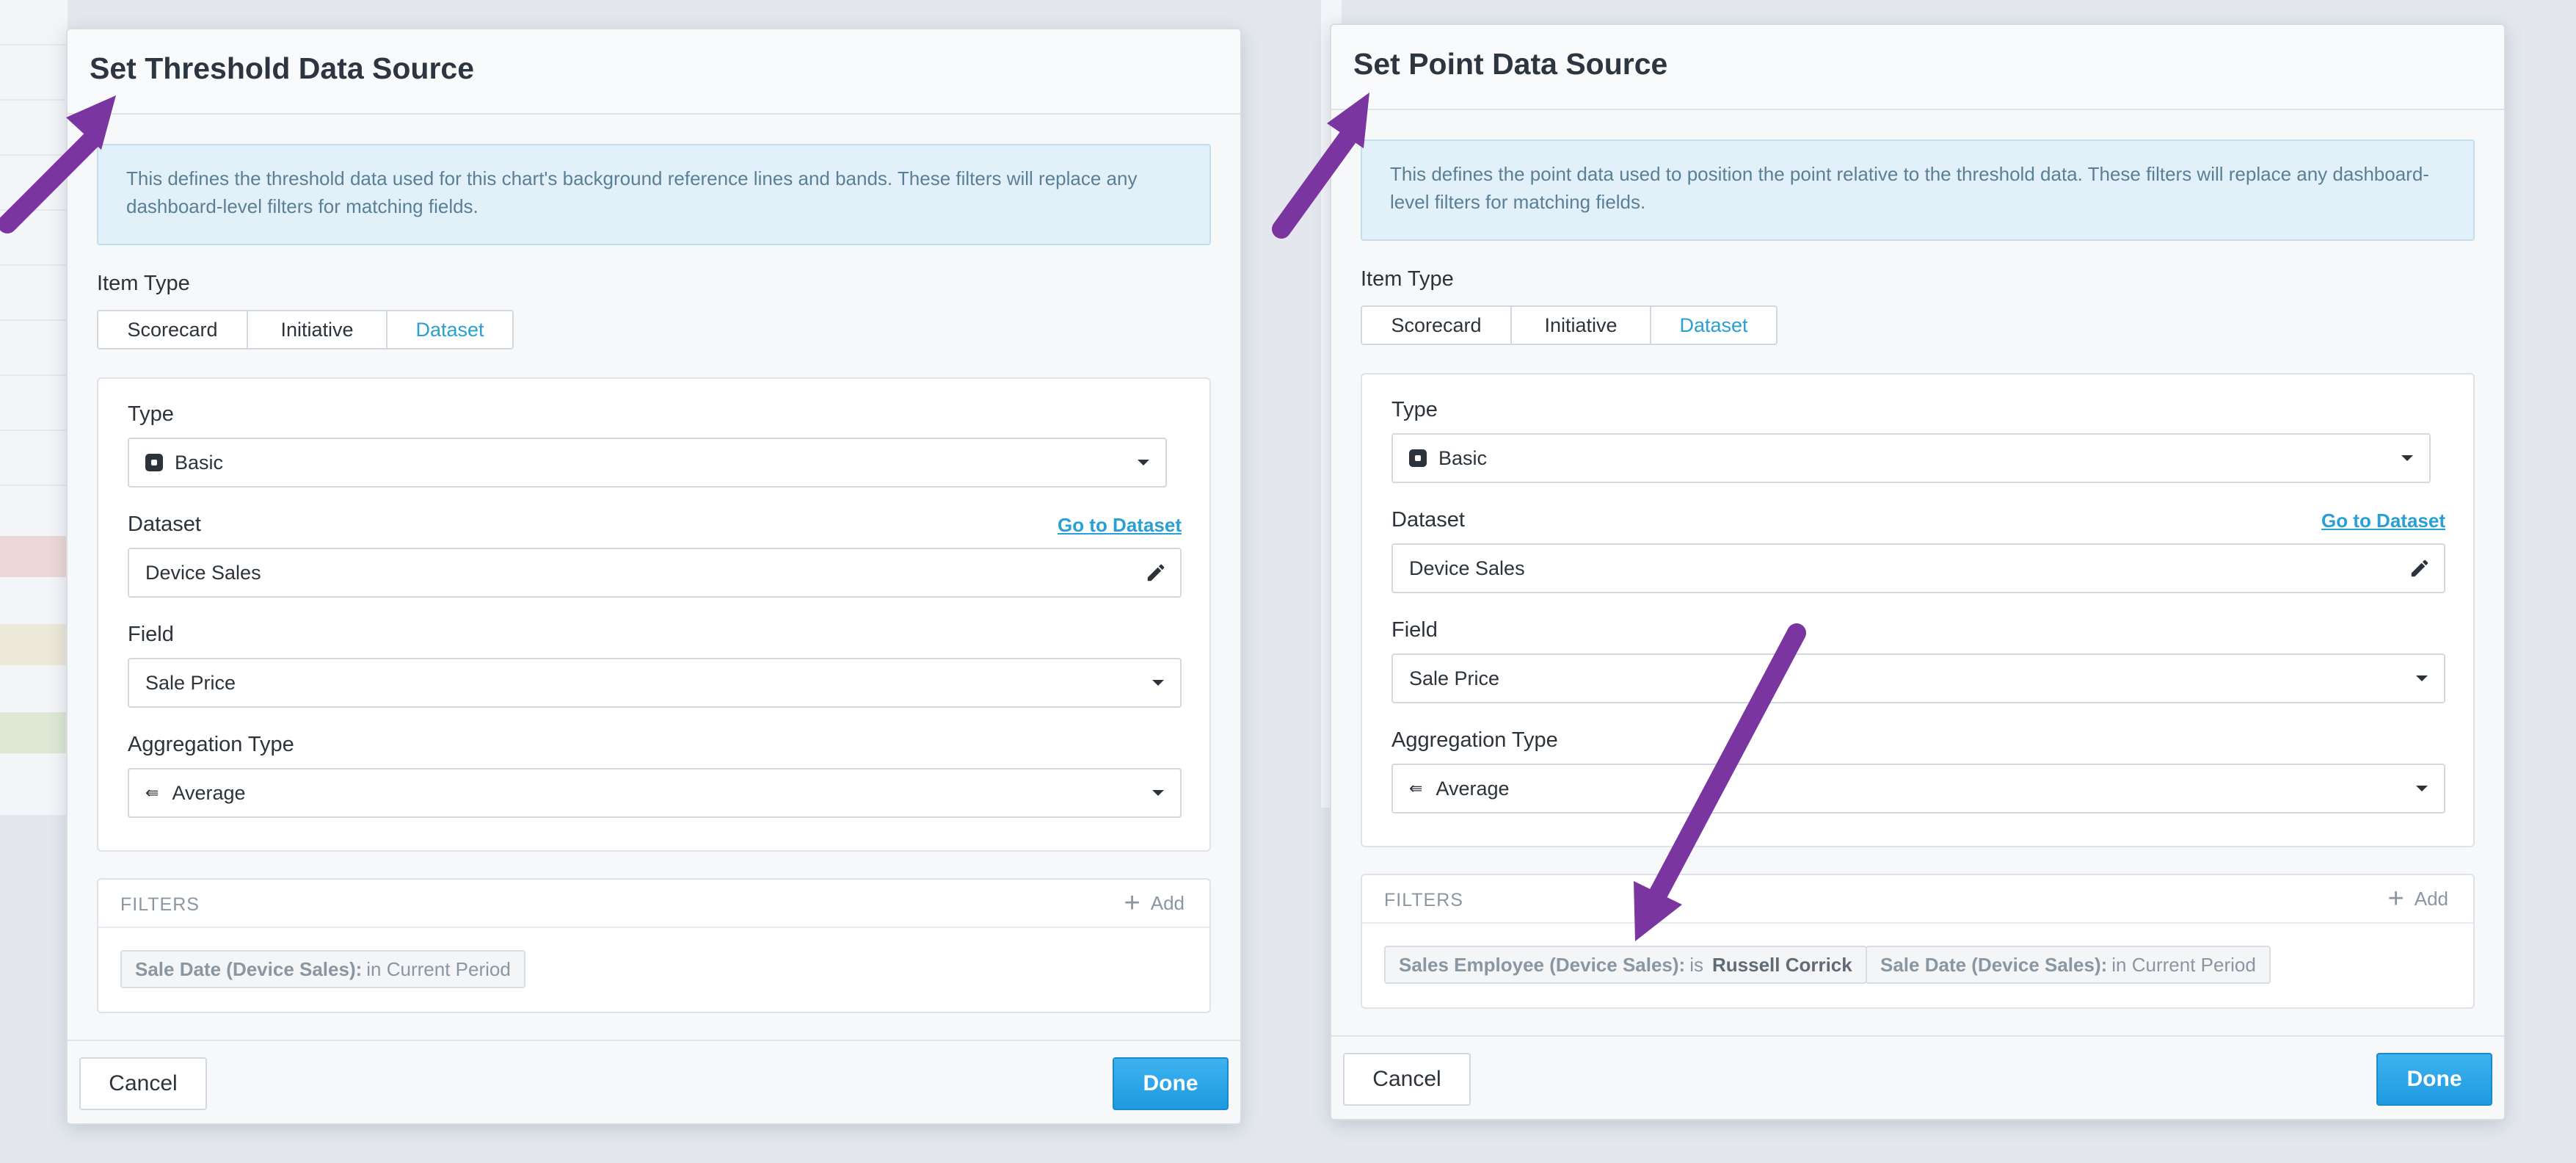 This screenshot has width=2576, height=1163. What do you see at coordinates (1781, 965) in the screenshot?
I see `filter-value: Russell Corrick` at bounding box center [1781, 965].